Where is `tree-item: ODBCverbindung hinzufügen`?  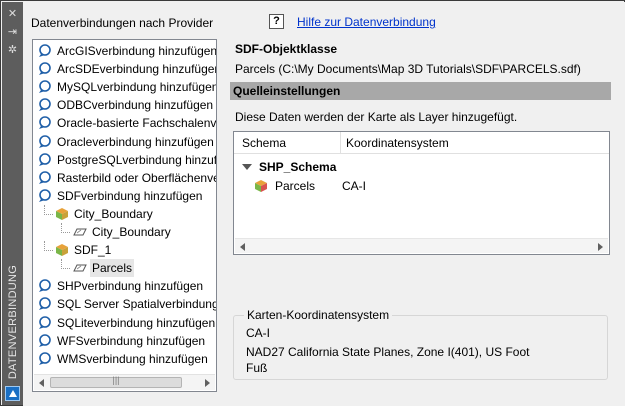 tree-item: ODBCverbindung hinzufügen is located at coordinates (124, 105).